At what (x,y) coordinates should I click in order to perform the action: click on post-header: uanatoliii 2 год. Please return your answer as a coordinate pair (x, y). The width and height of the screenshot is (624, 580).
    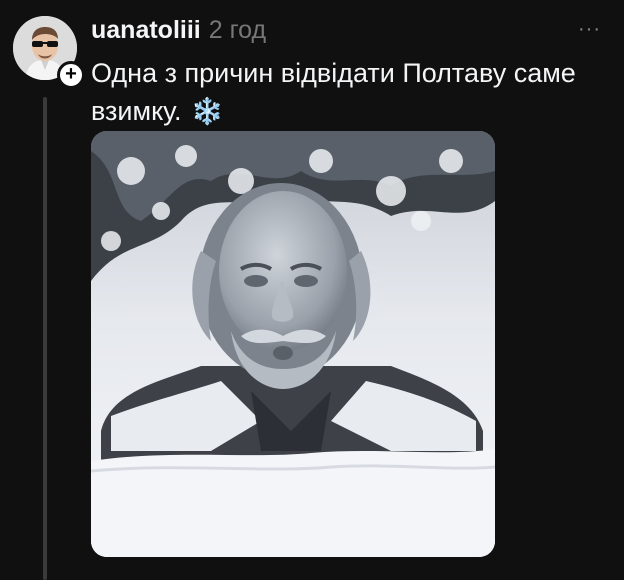
    Looking at the image, I should click on (178, 32).